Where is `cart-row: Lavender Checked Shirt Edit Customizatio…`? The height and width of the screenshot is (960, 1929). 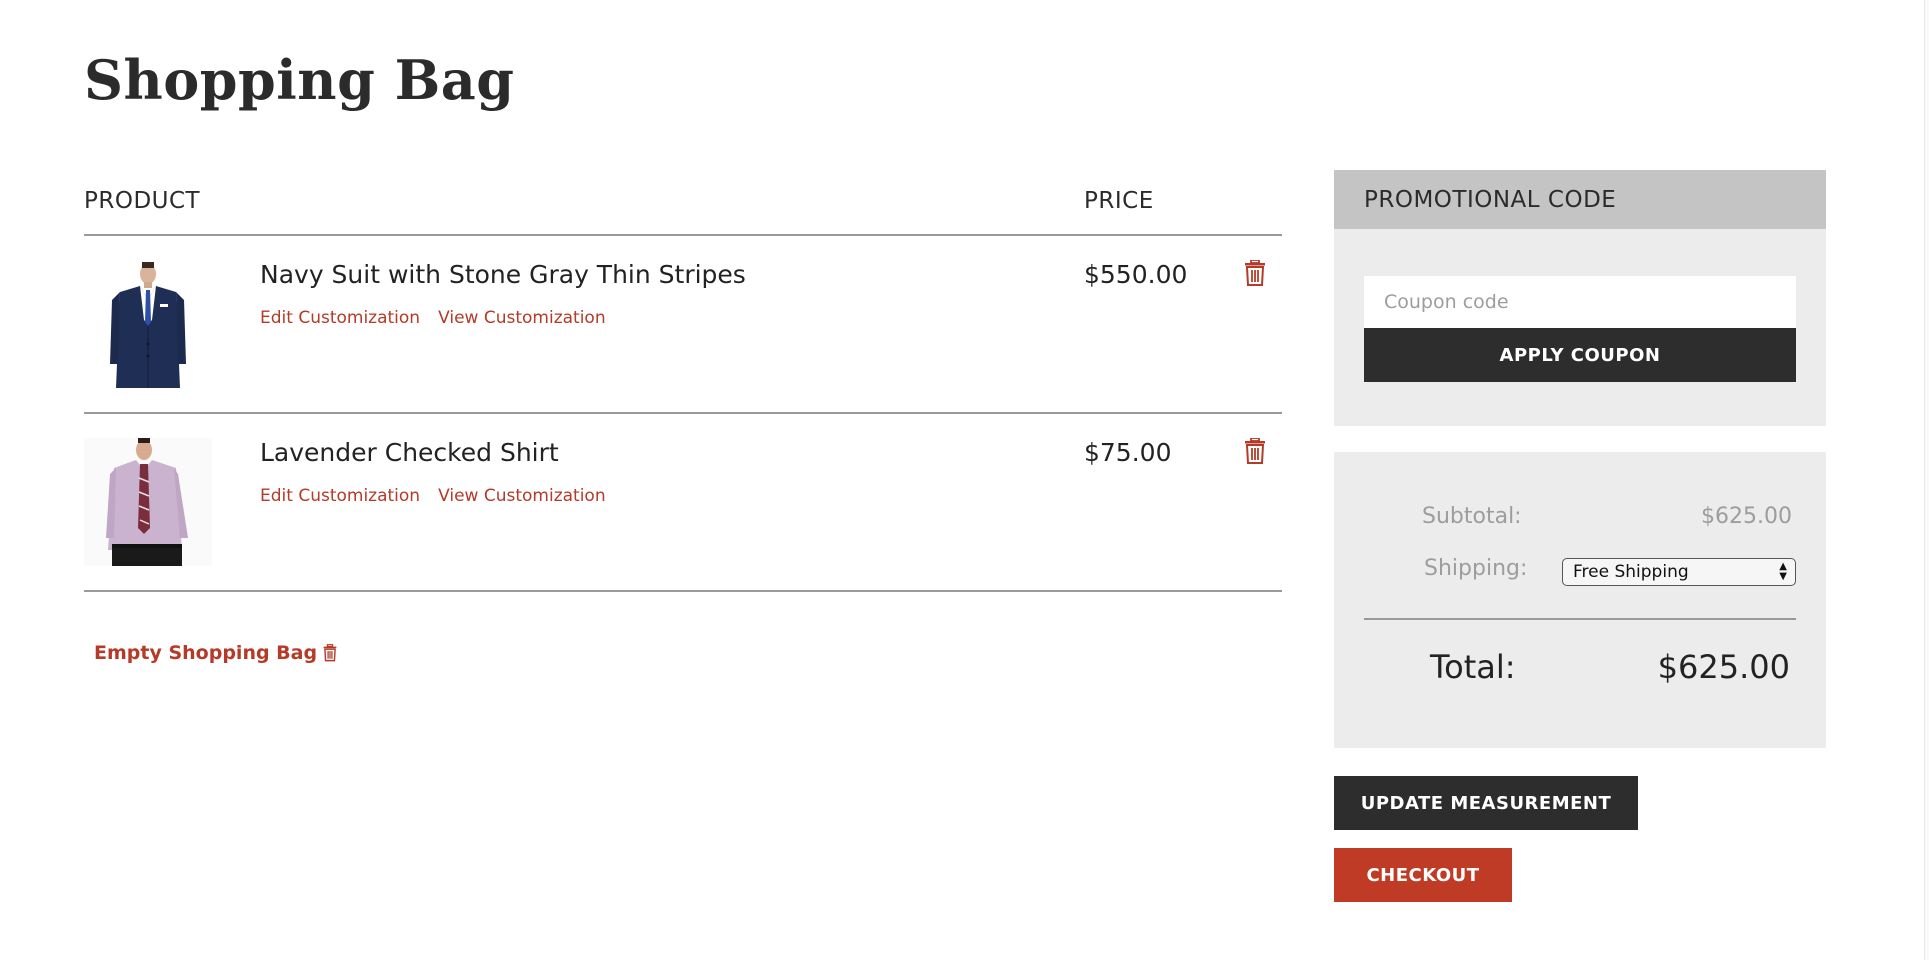
cart-row: Lavender Checked Shirt Edit Customizatio… is located at coordinates (683, 503).